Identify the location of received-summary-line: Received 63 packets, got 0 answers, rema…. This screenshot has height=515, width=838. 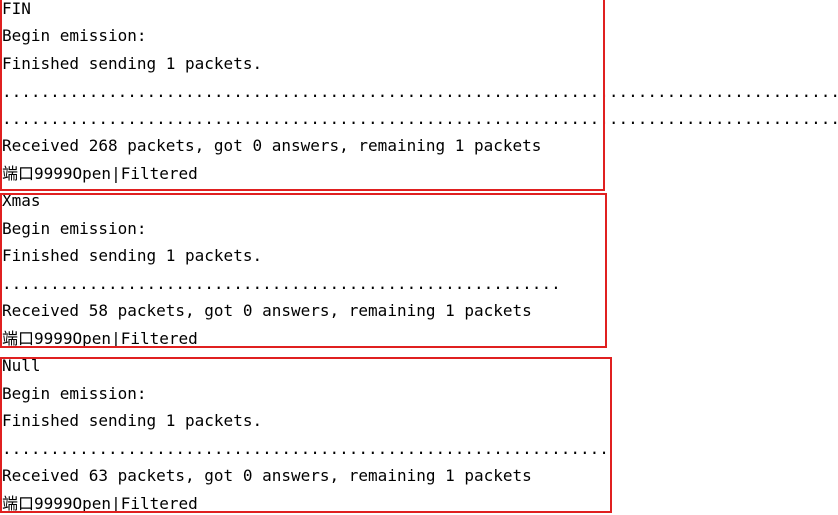
(267, 475).